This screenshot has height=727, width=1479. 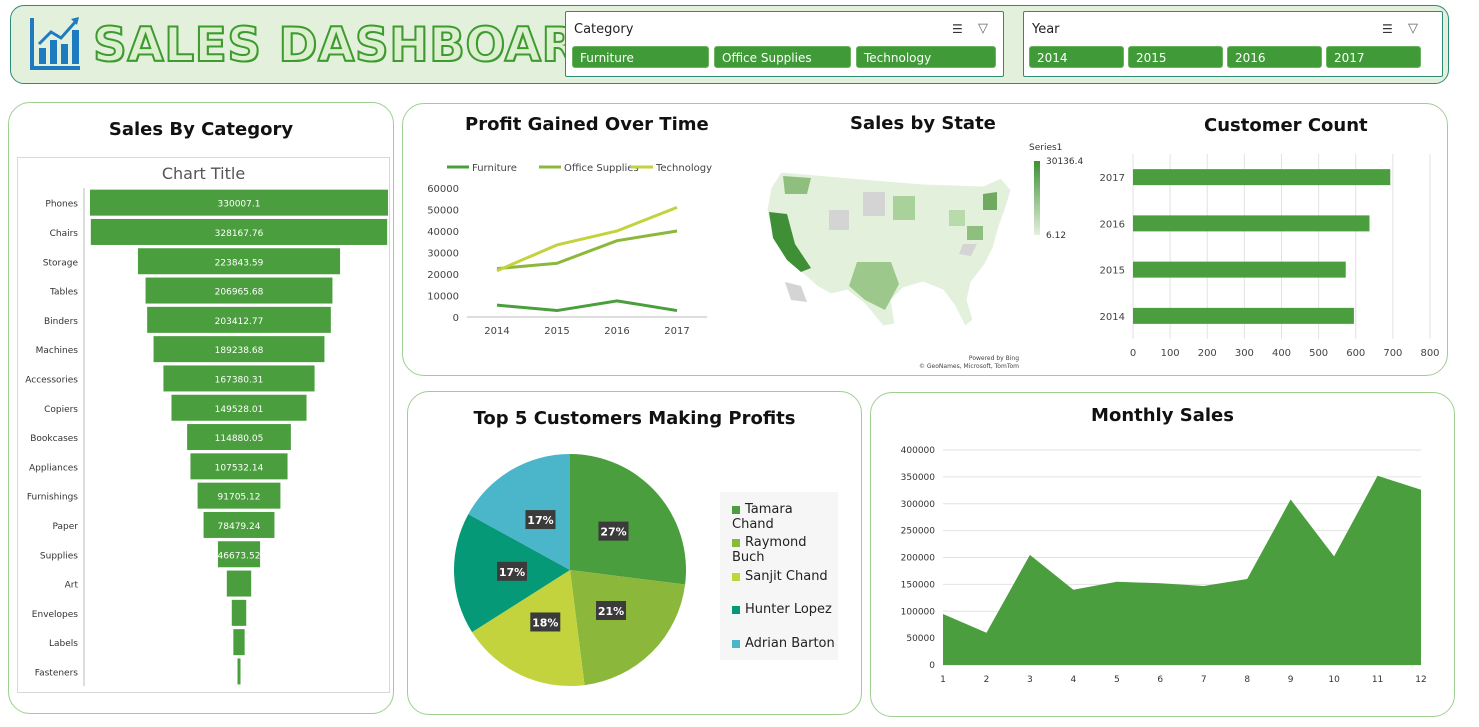 I want to click on dashboard-title: SALES DASHBOARD, so click(x=355, y=45).